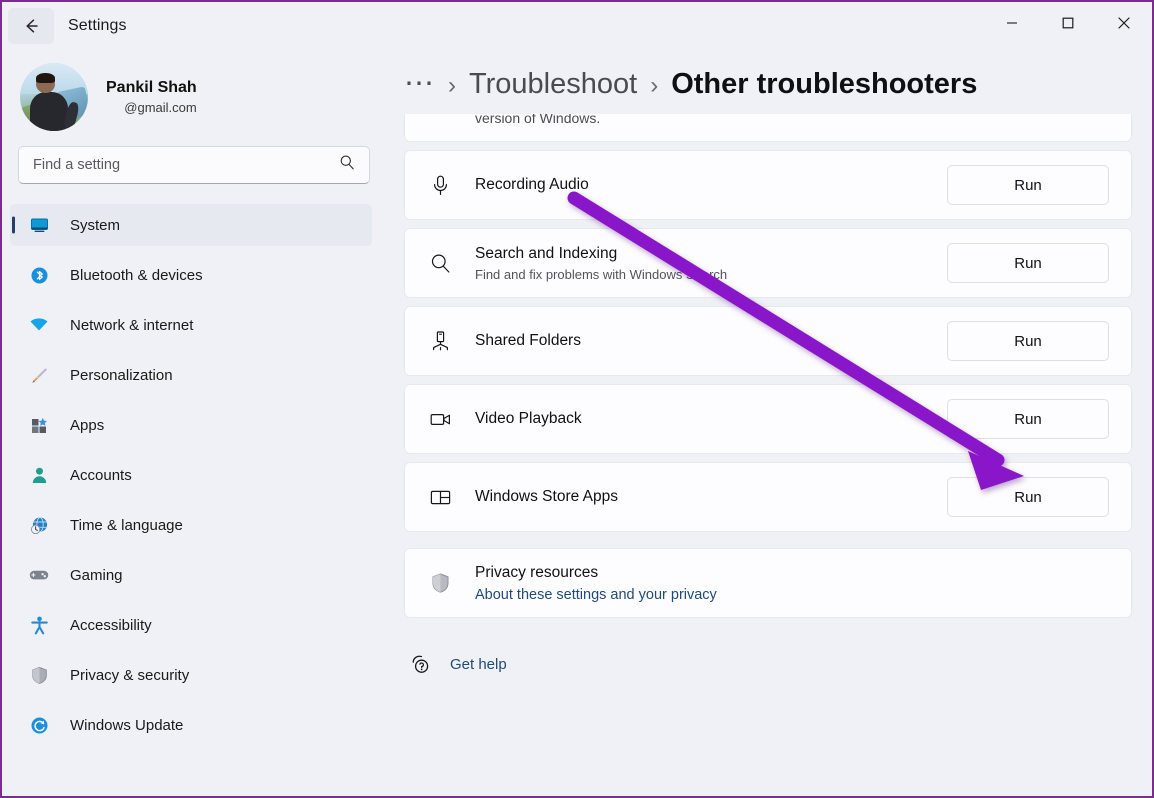  I want to click on partial-card-above: version of Windows., so click(768, 128).